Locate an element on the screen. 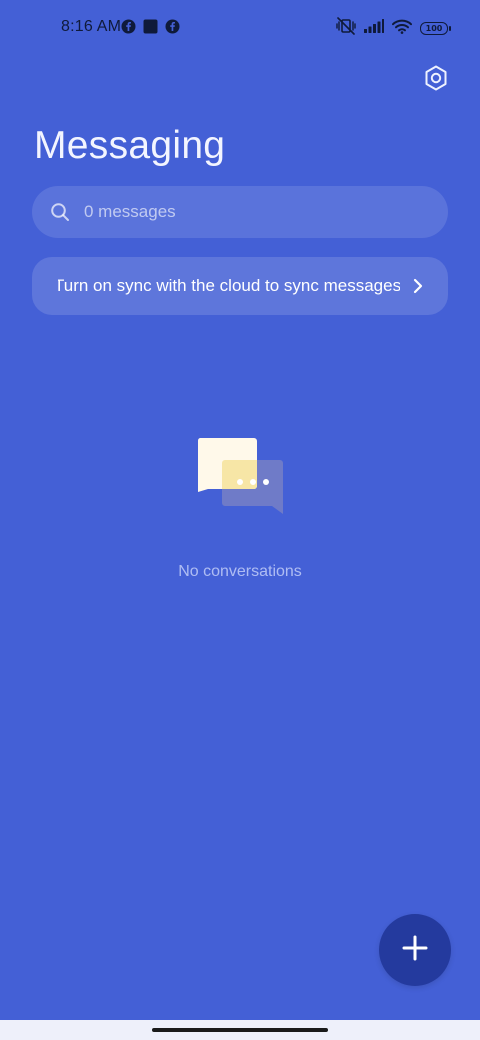  battery-level: 100 is located at coordinates (434, 28).